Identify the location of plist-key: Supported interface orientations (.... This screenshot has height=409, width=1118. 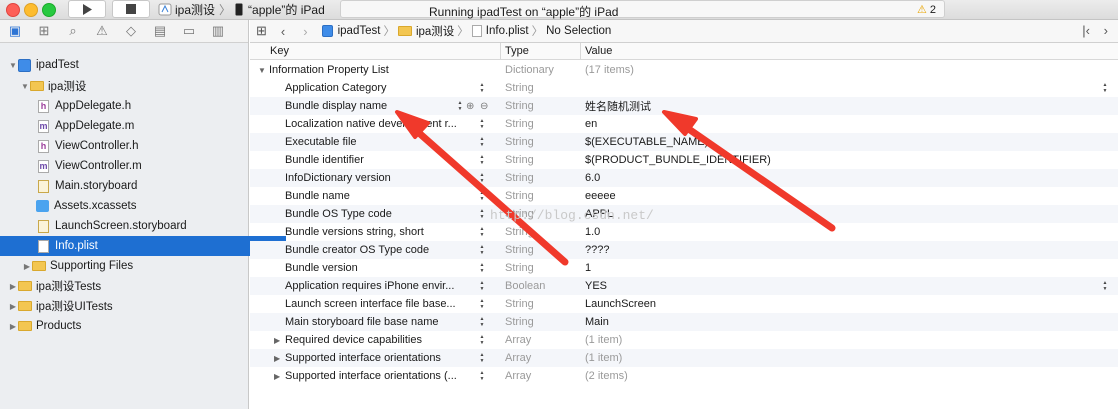
(380, 376).